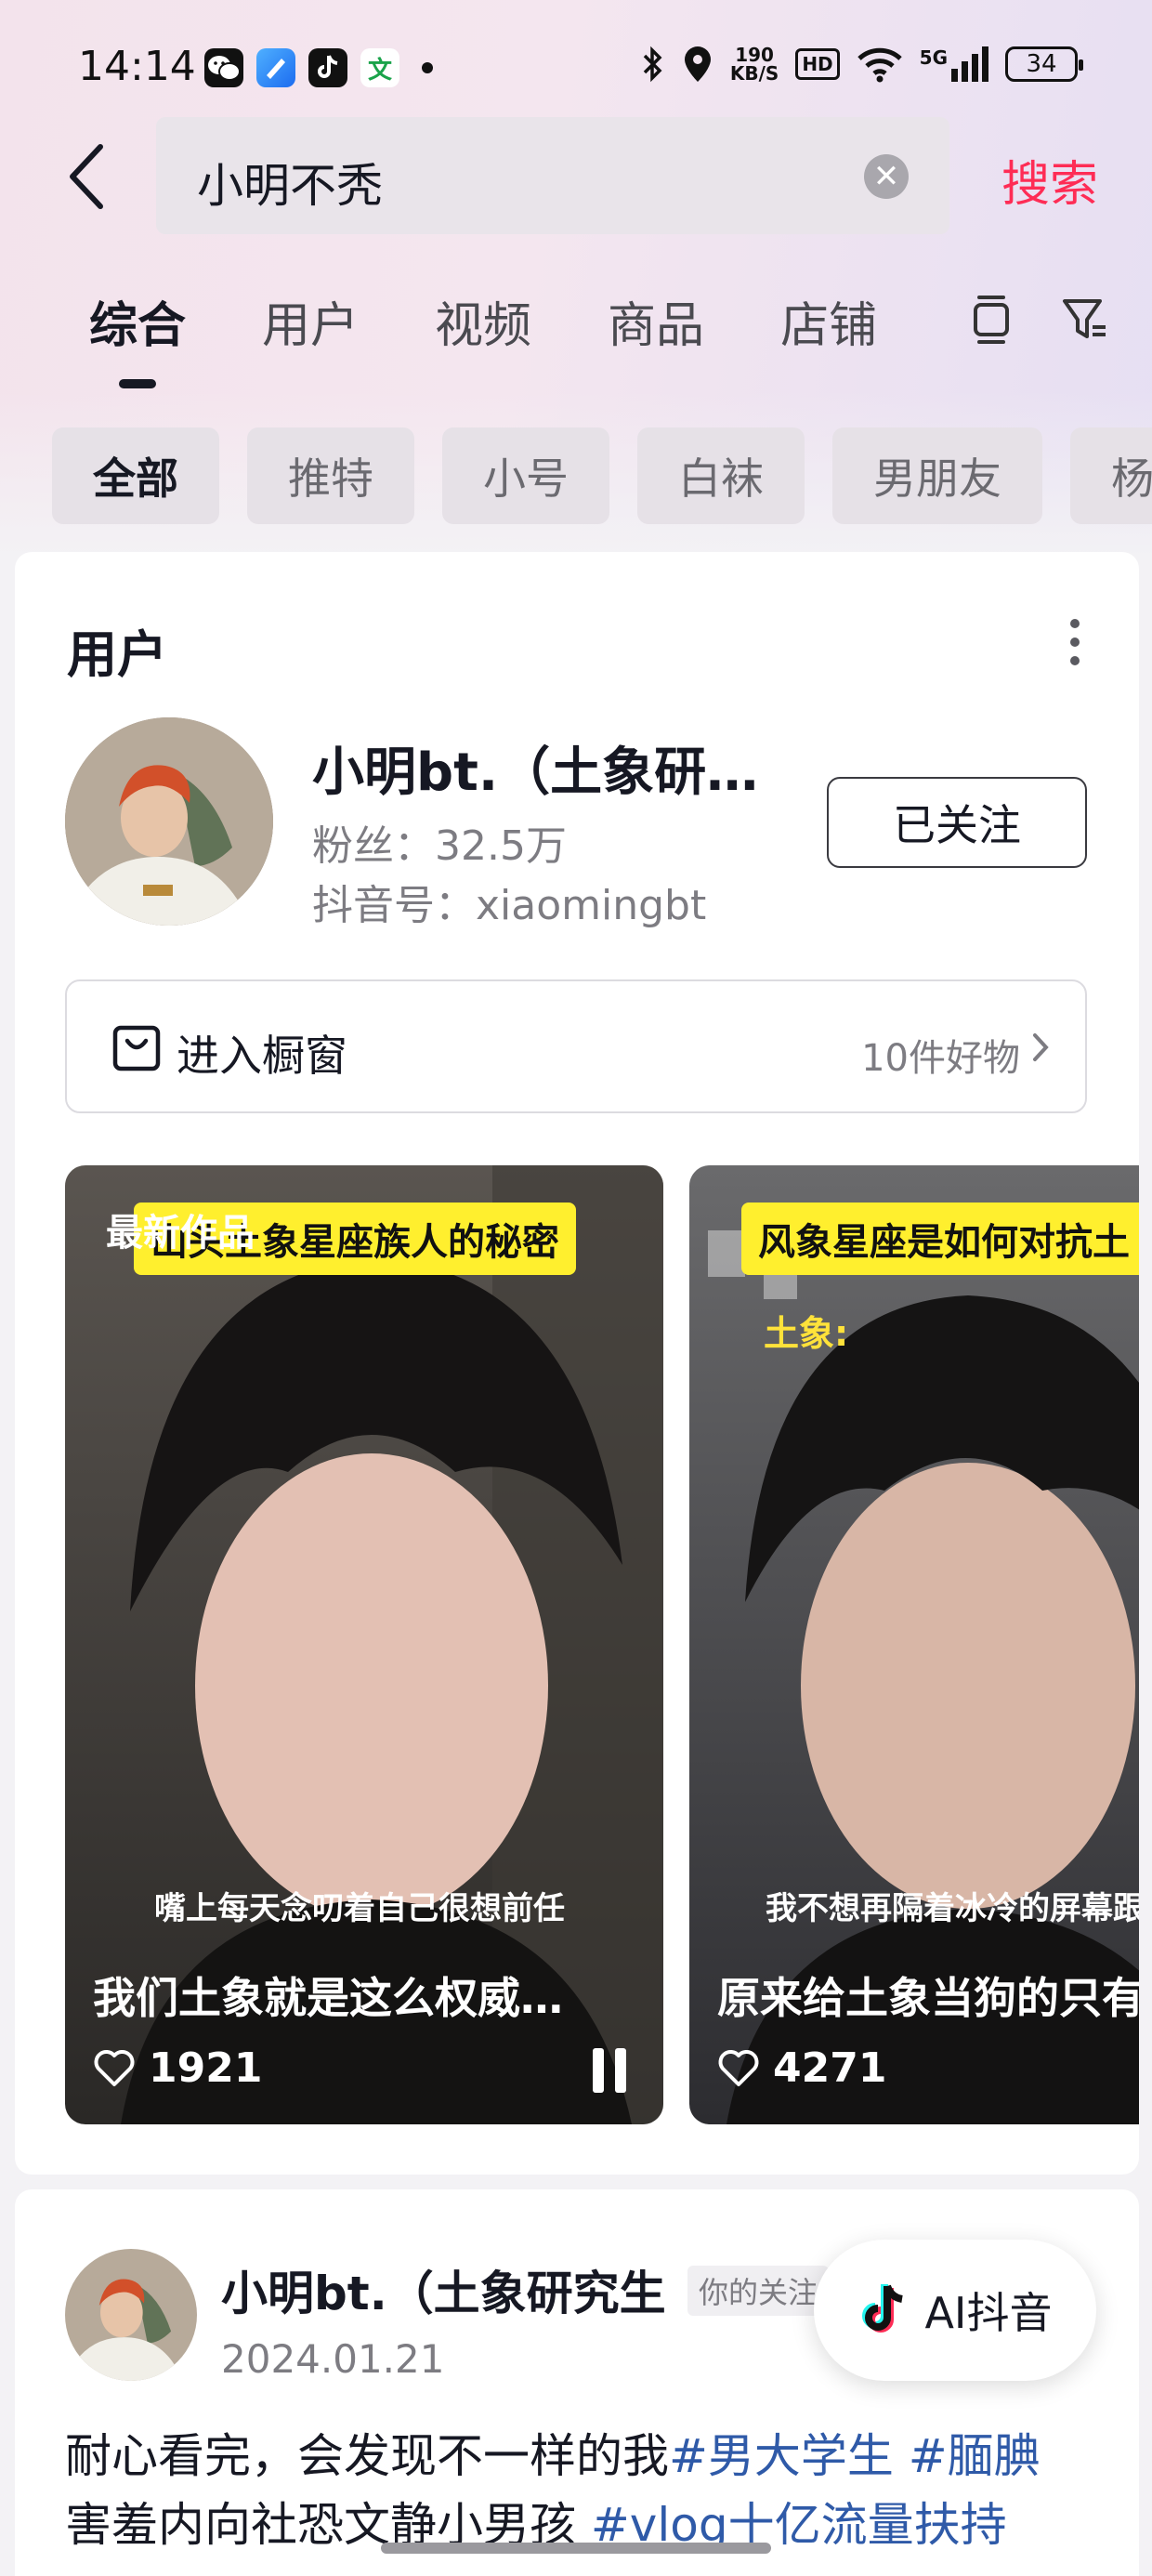  Describe the element at coordinates (955, 2310) in the screenshot. I see `ai-douyin-button: AI抖音` at that location.